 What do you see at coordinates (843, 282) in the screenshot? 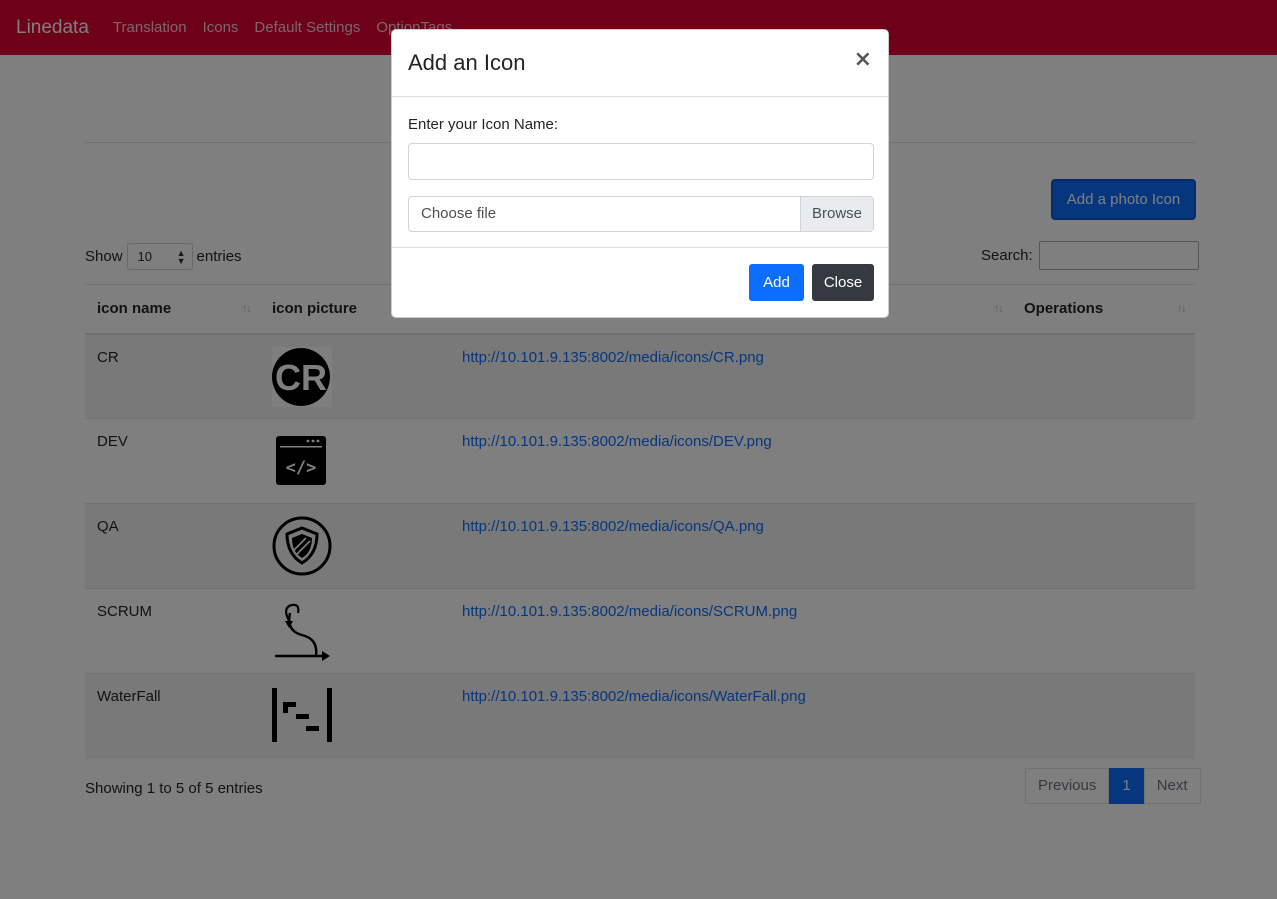
I see `close-button: Close` at bounding box center [843, 282].